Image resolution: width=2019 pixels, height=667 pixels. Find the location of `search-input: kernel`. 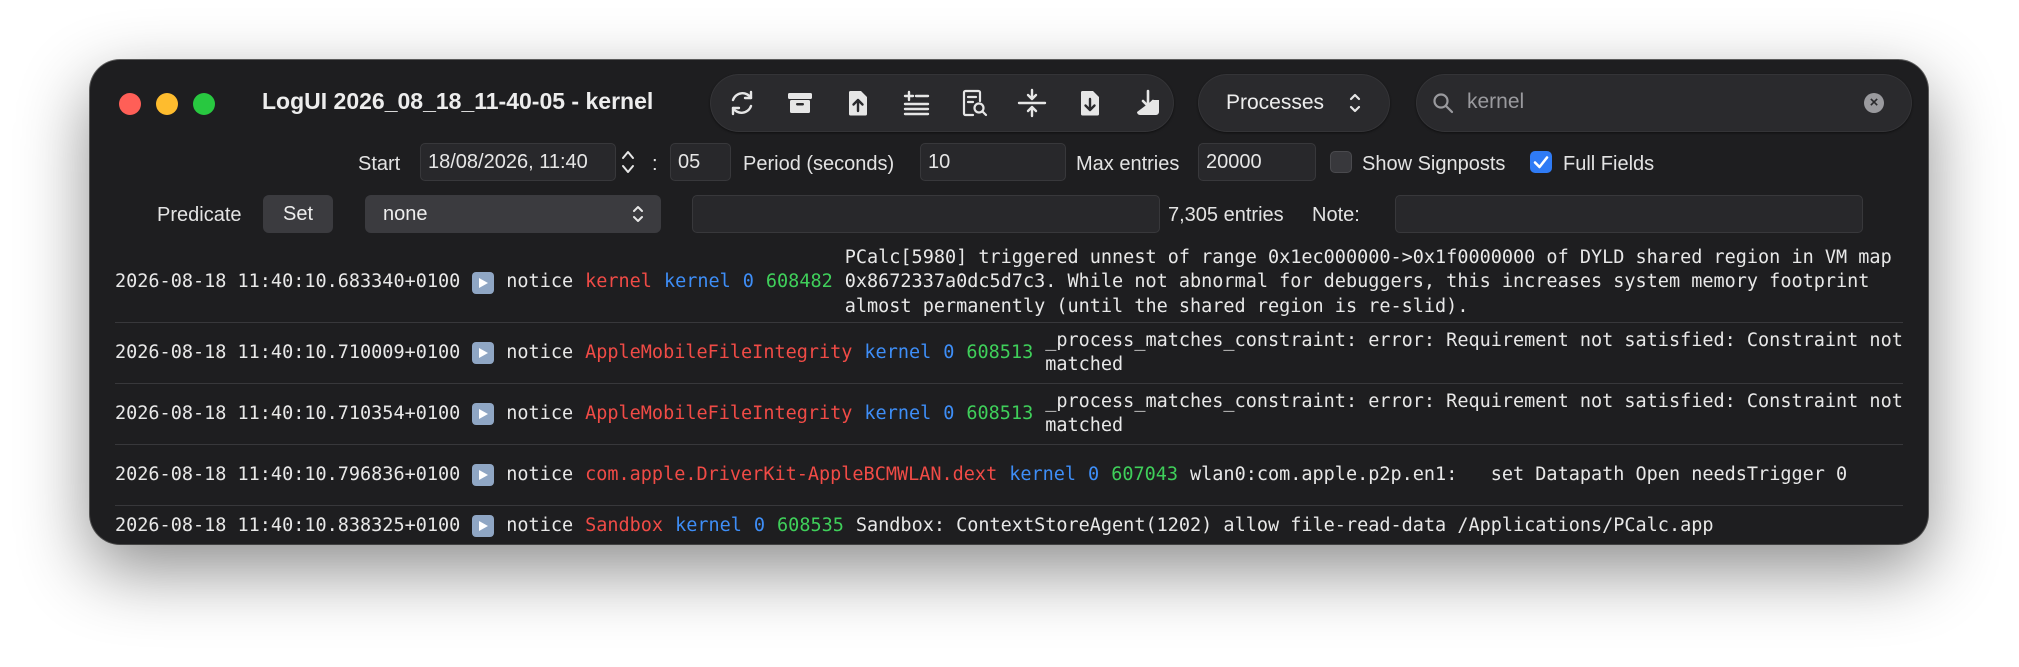

search-input: kernel is located at coordinates (1495, 102).